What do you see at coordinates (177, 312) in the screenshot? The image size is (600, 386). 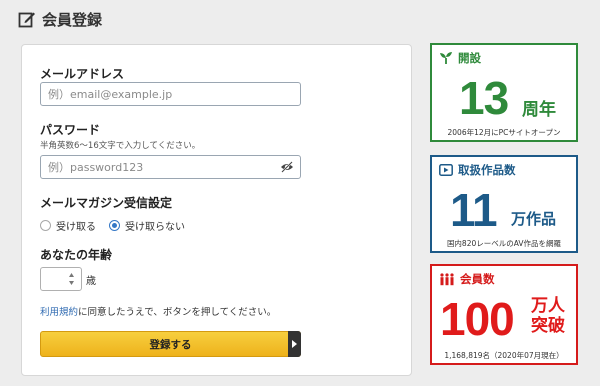 I see `terms-text: に同意したうえで、ボタンを押してください。` at bounding box center [177, 312].